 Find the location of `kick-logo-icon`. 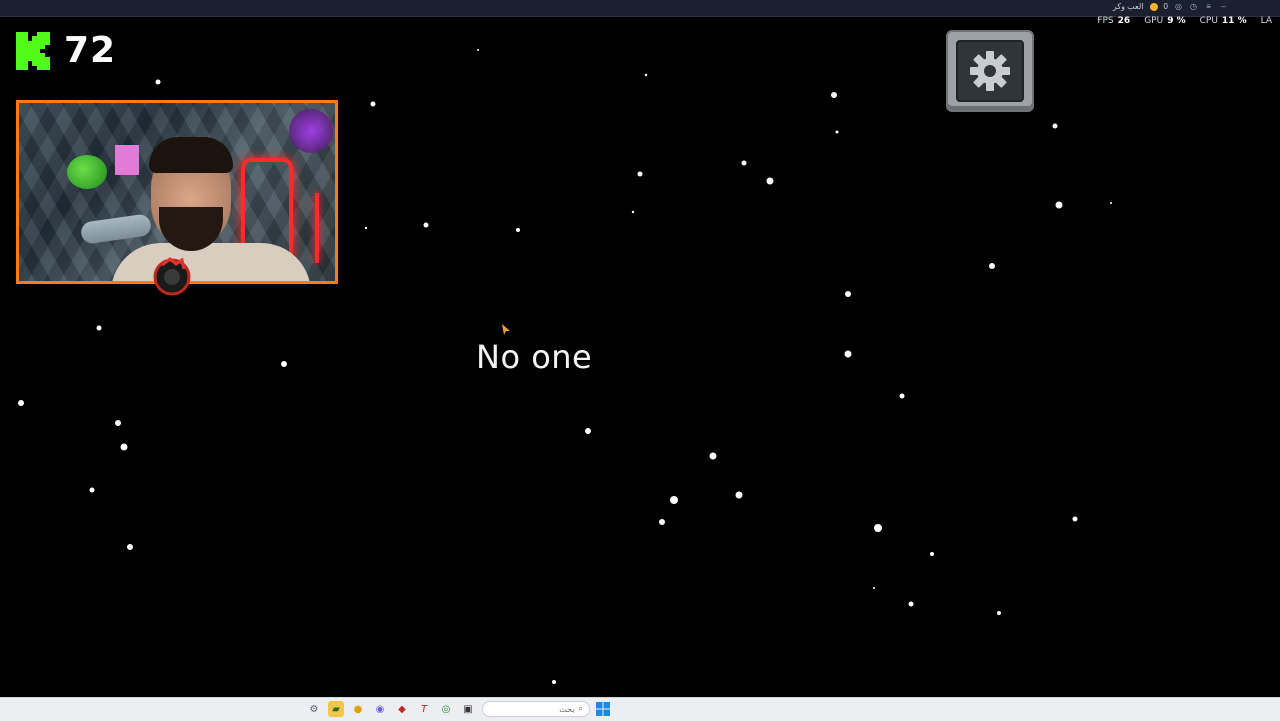

kick-logo-icon is located at coordinates (33, 50).